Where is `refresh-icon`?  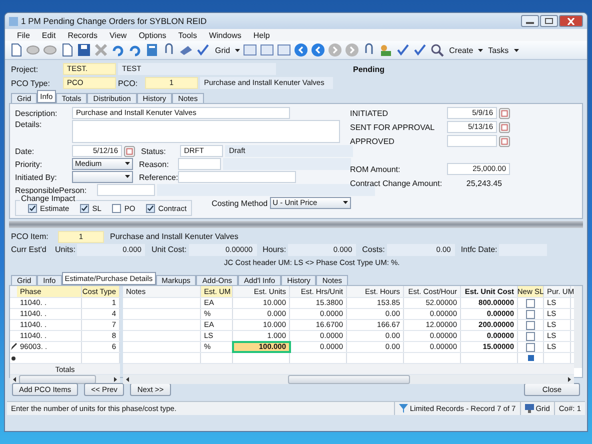
refresh-icon is located at coordinates (135, 50).